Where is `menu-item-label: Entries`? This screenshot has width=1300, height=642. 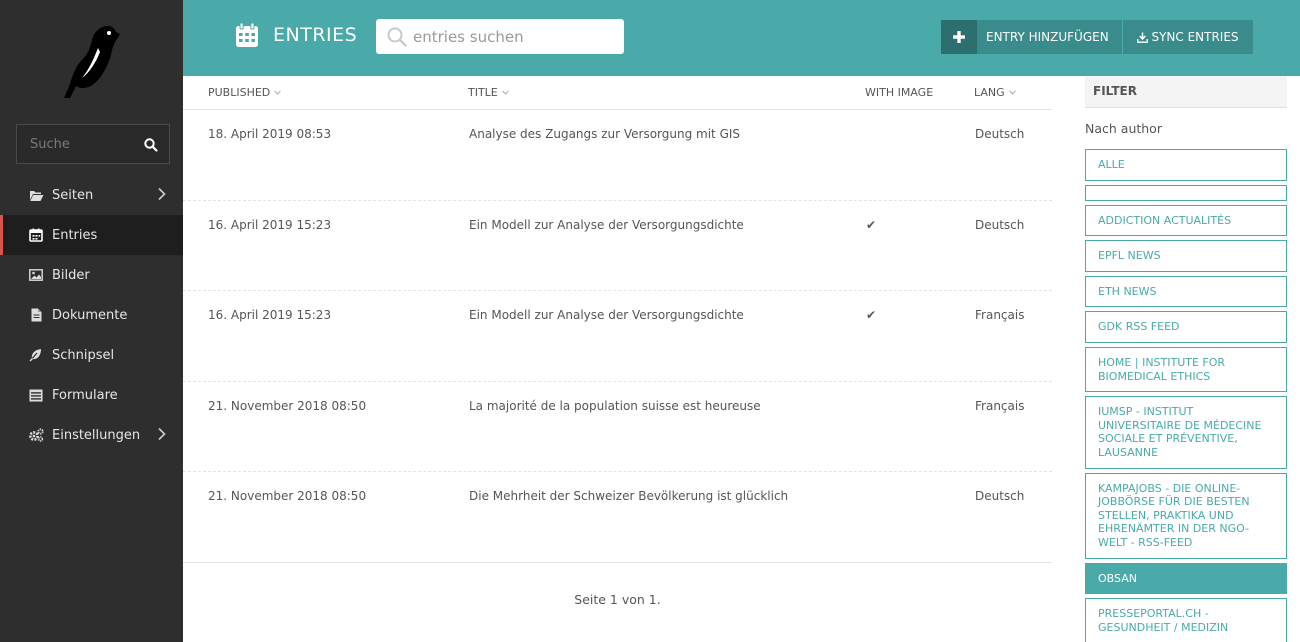
menu-item-label: Entries is located at coordinates (75, 235).